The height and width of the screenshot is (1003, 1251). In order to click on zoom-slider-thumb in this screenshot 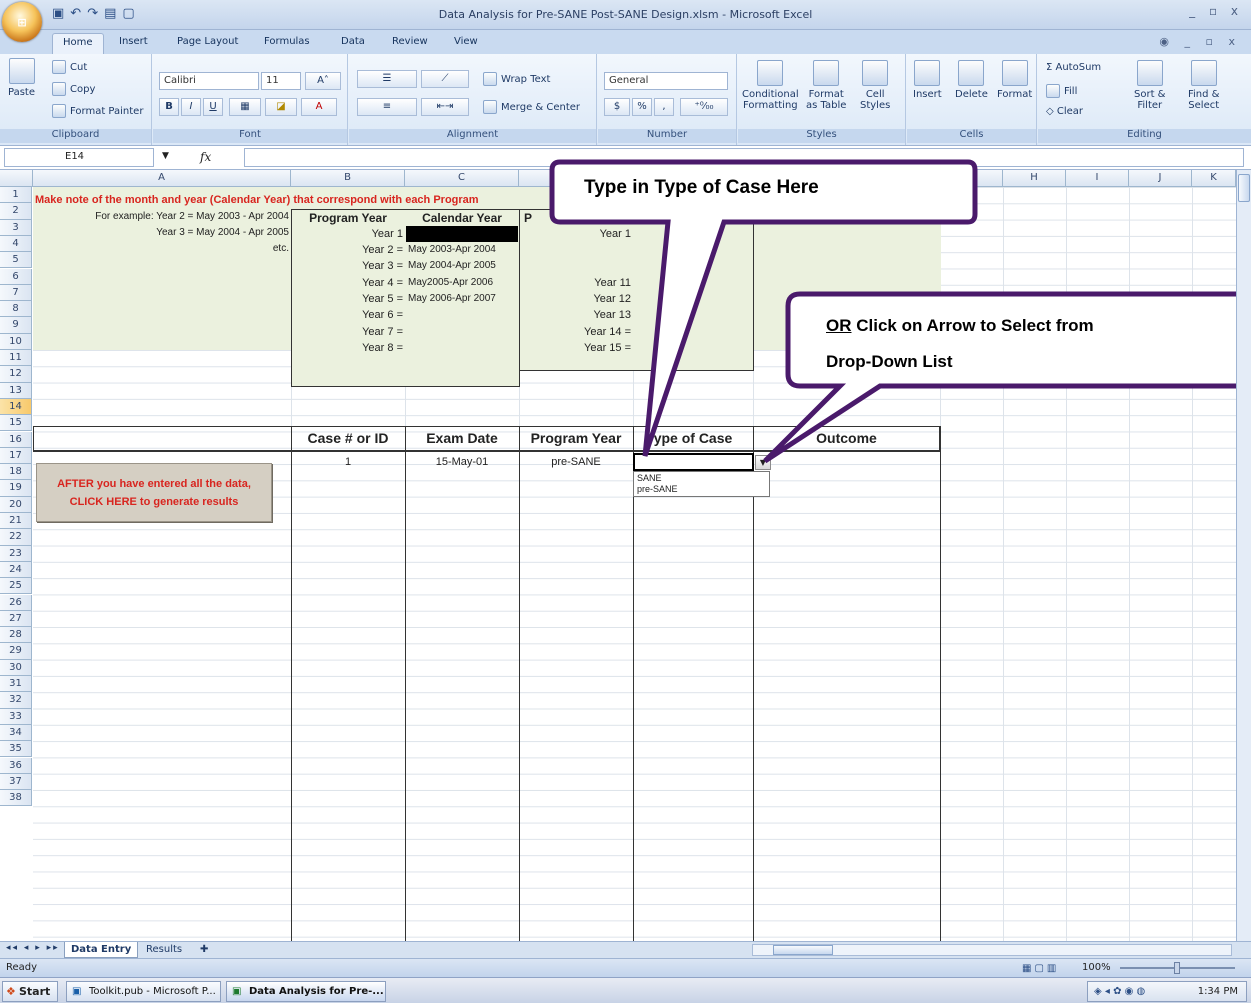, I will do `click(1177, 968)`.